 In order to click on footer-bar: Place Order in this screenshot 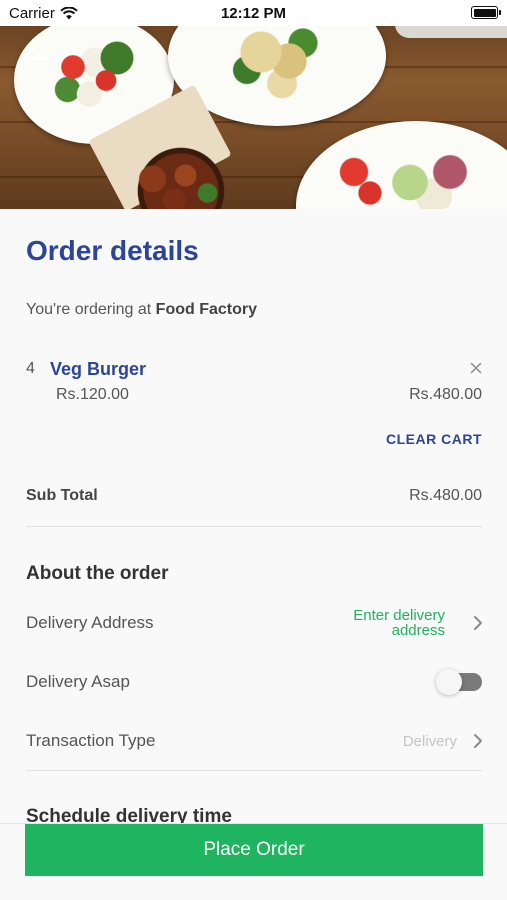, I will do `click(253, 861)`.